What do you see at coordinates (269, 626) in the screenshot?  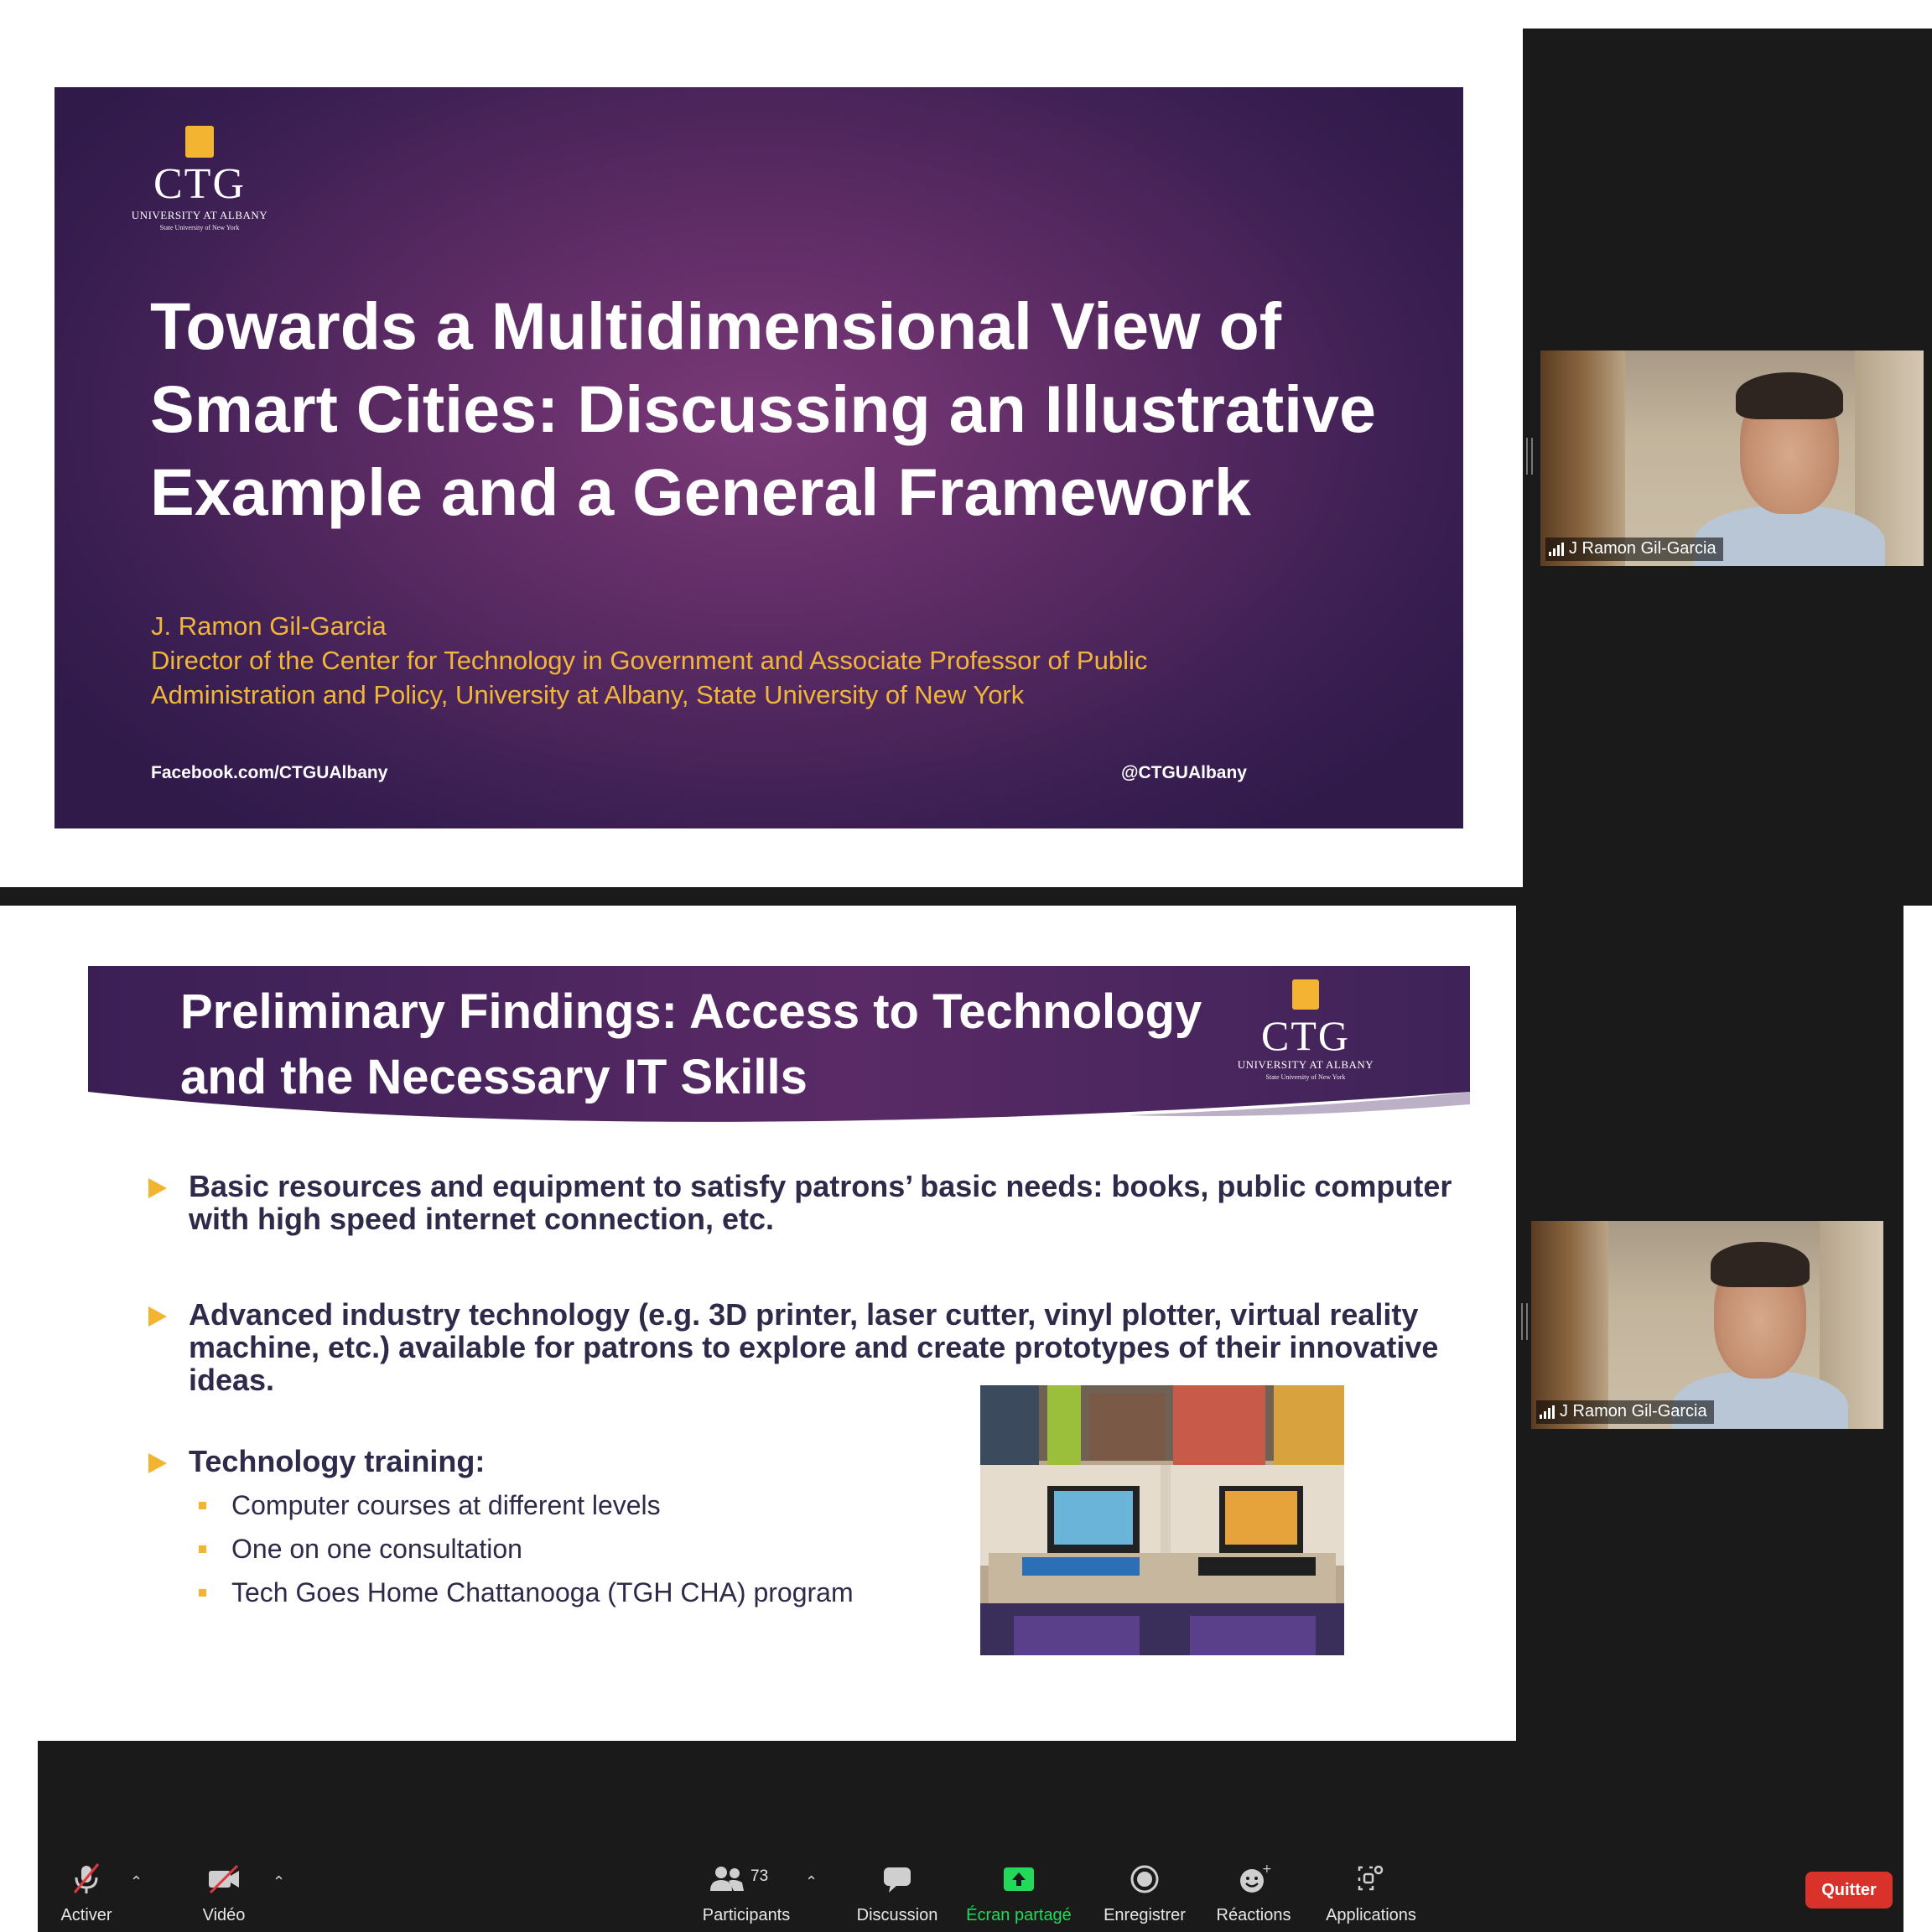 I see `slide-author: J. Ramon Gil-Garcia` at bounding box center [269, 626].